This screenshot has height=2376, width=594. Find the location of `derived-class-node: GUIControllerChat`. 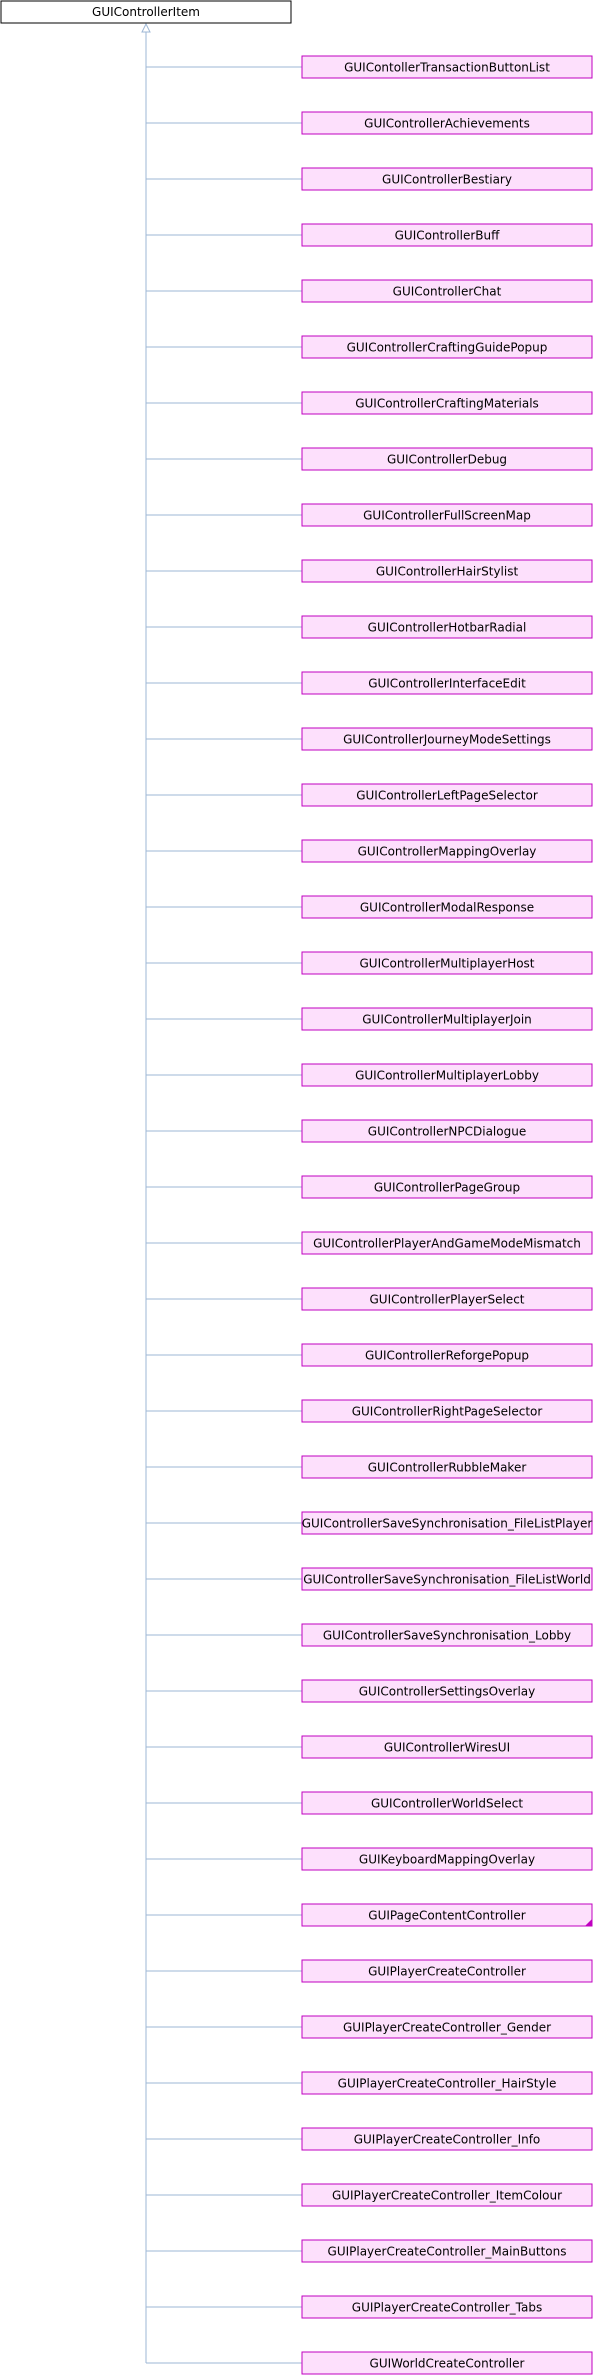

derived-class-node: GUIControllerChat is located at coordinates (447, 291).